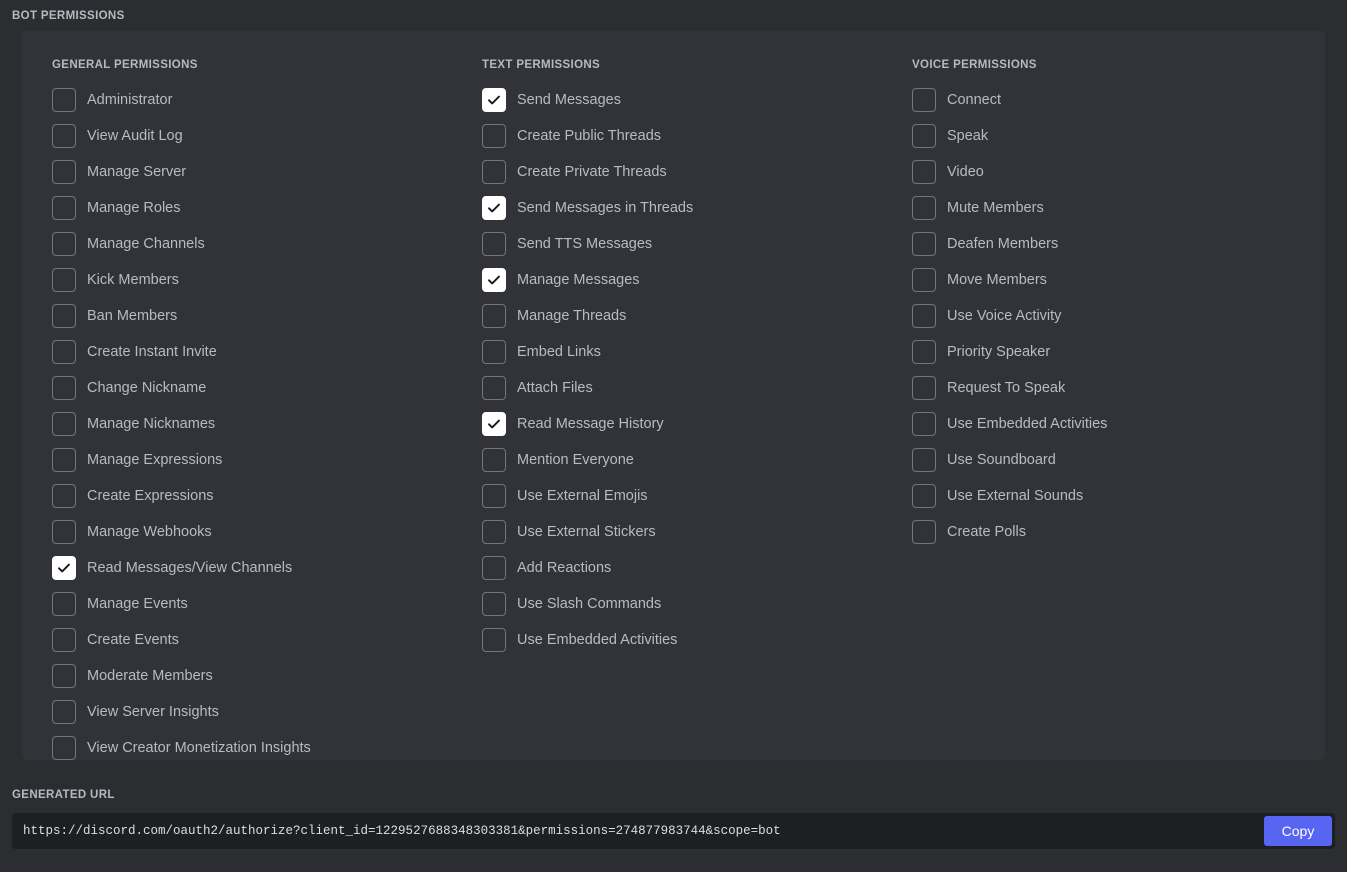 The width and height of the screenshot is (1347, 872). Describe the element at coordinates (243, 316) in the screenshot. I see `permission-row: Ban Members` at that location.